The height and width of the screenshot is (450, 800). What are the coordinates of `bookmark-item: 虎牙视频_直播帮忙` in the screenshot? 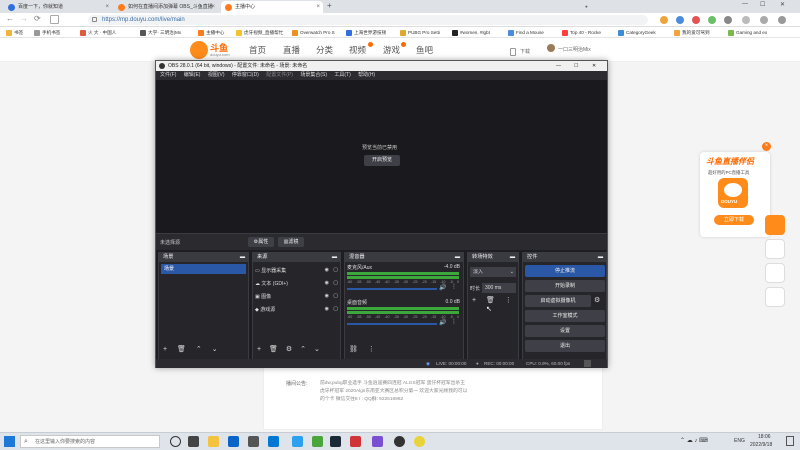 It's located at (259, 32).